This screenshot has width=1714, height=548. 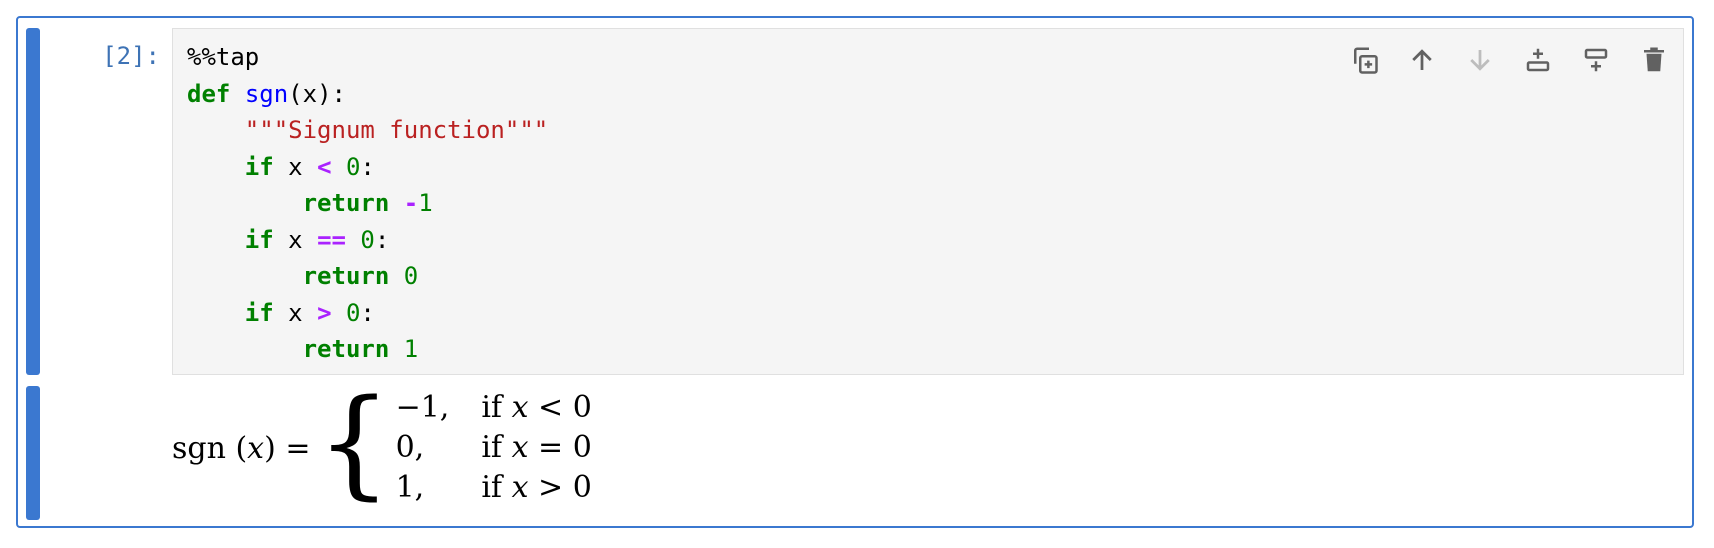 I want to click on insert-above-icon, so click(x=1538, y=60).